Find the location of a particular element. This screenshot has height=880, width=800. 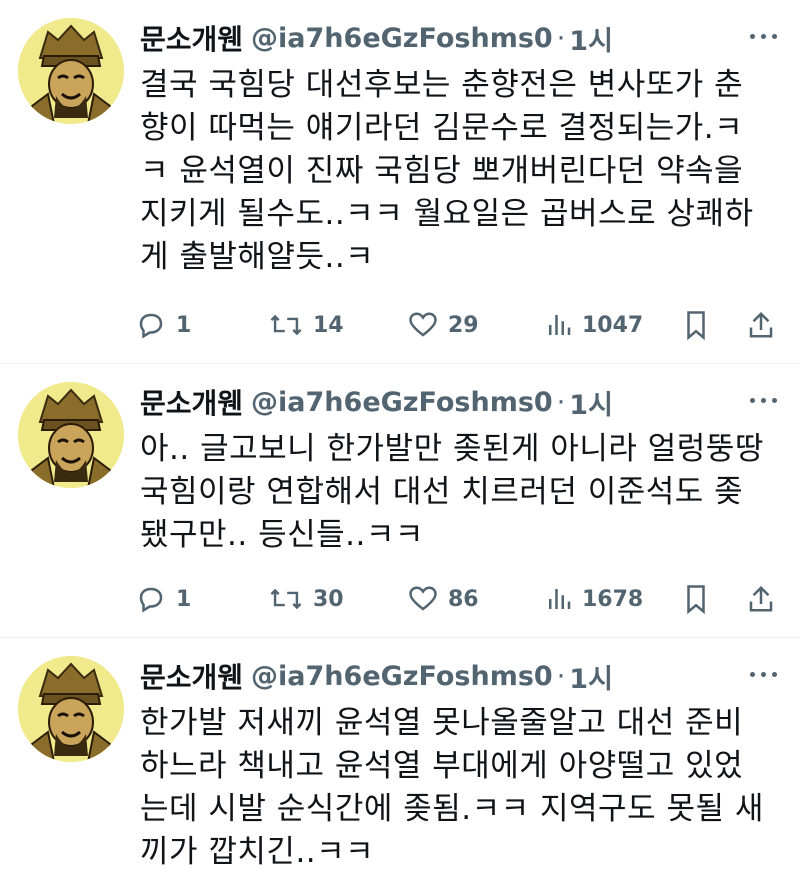

like-count: 86 is located at coordinates (463, 599).